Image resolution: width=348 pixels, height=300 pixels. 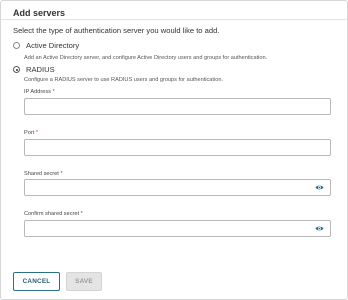 What do you see at coordinates (16, 69) in the screenshot?
I see `radius-radio` at bounding box center [16, 69].